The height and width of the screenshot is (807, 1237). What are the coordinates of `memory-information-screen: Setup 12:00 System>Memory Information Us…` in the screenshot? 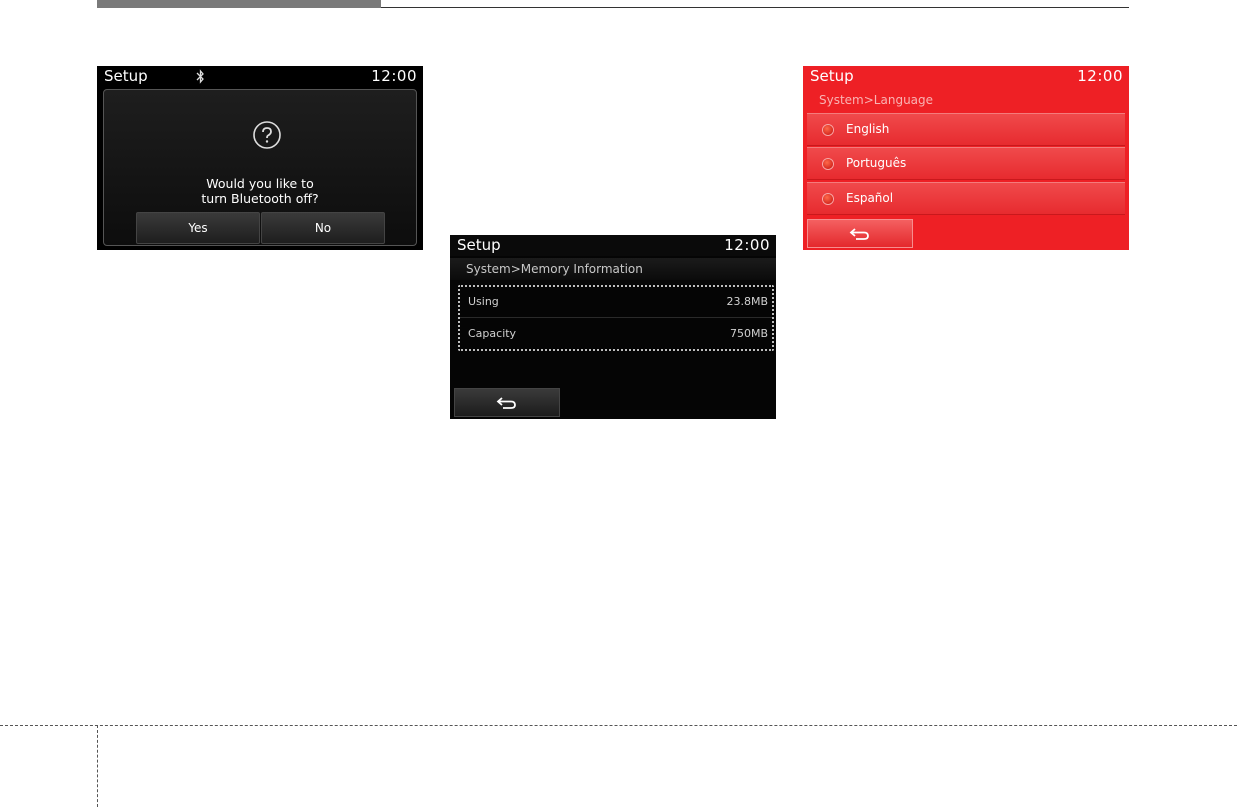 It's located at (613, 327).